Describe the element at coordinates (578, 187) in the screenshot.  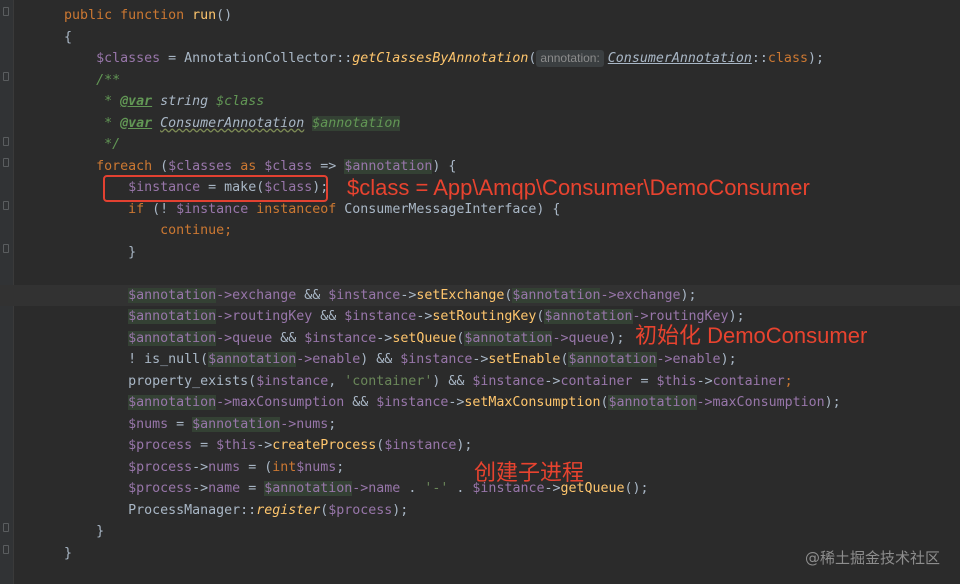
I see `class-annotation-note: $class = App\Amqp\Consumer\DemoConsumer` at that location.